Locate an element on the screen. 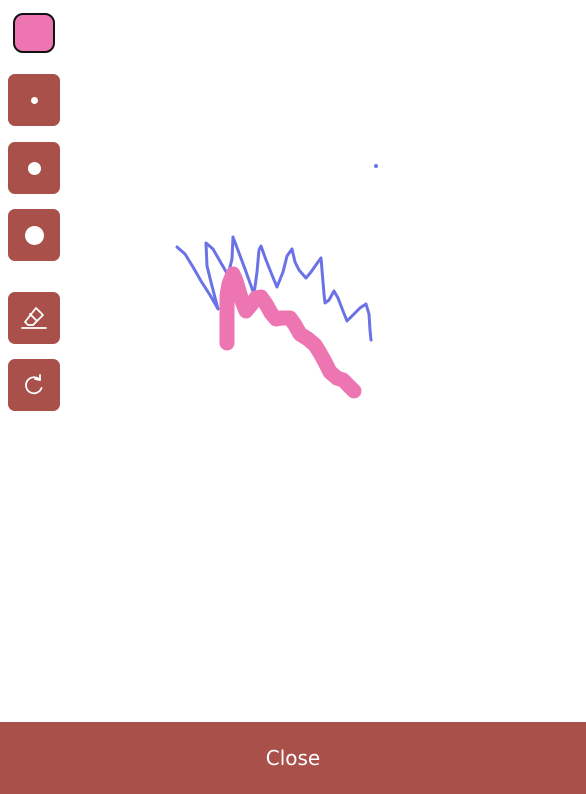  large-brush-button is located at coordinates (34, 235).